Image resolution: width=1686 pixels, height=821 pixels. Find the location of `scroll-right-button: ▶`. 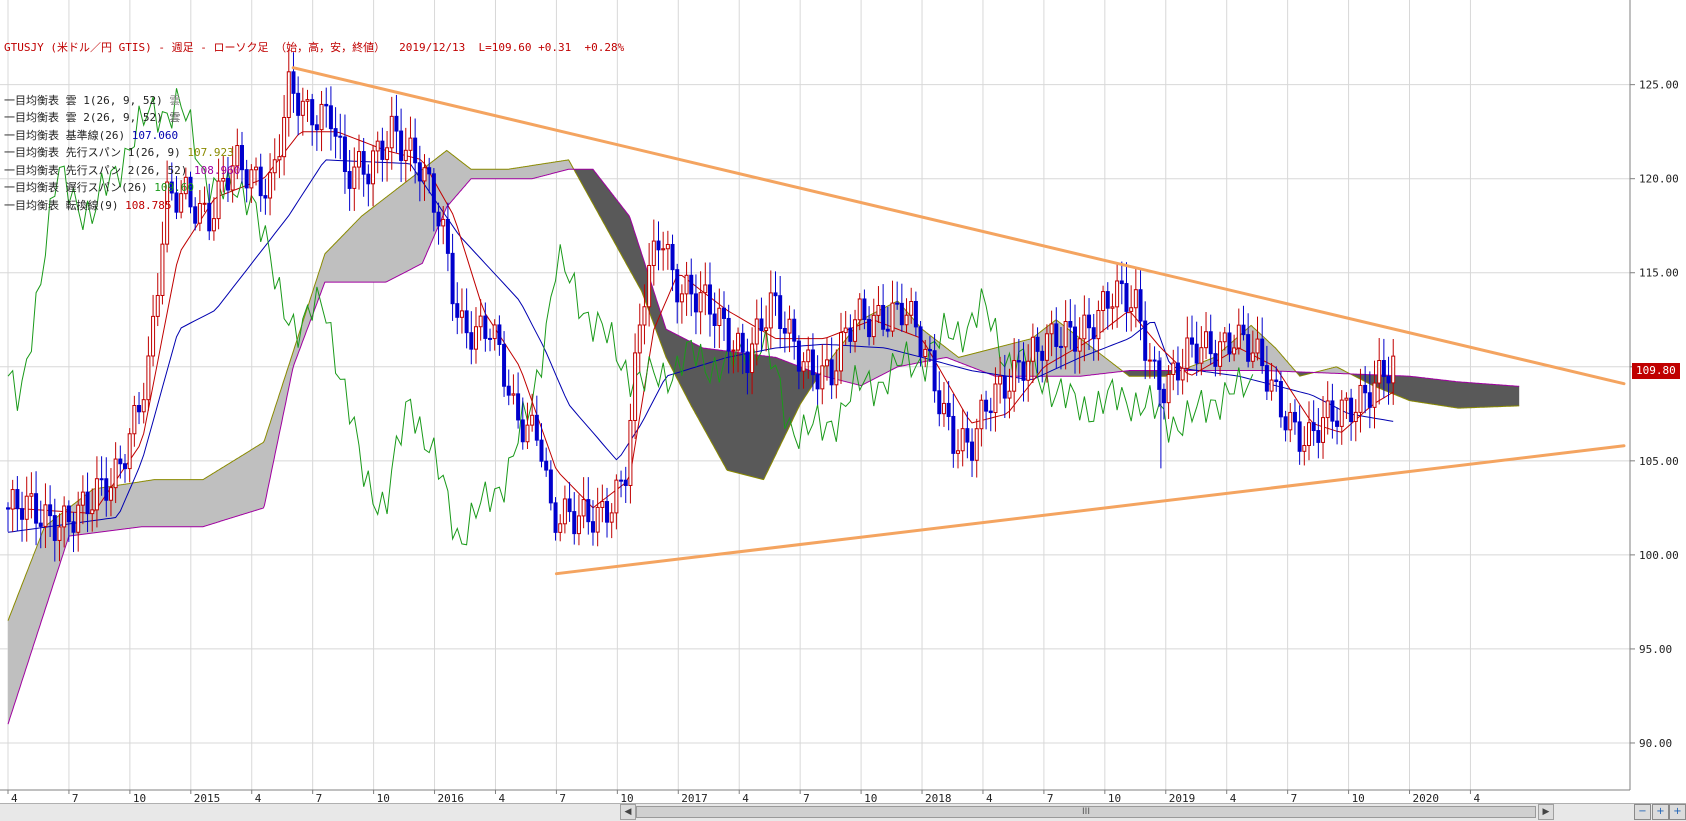

scroll-right-button: ▶ is located at coordinates (1546, 812).